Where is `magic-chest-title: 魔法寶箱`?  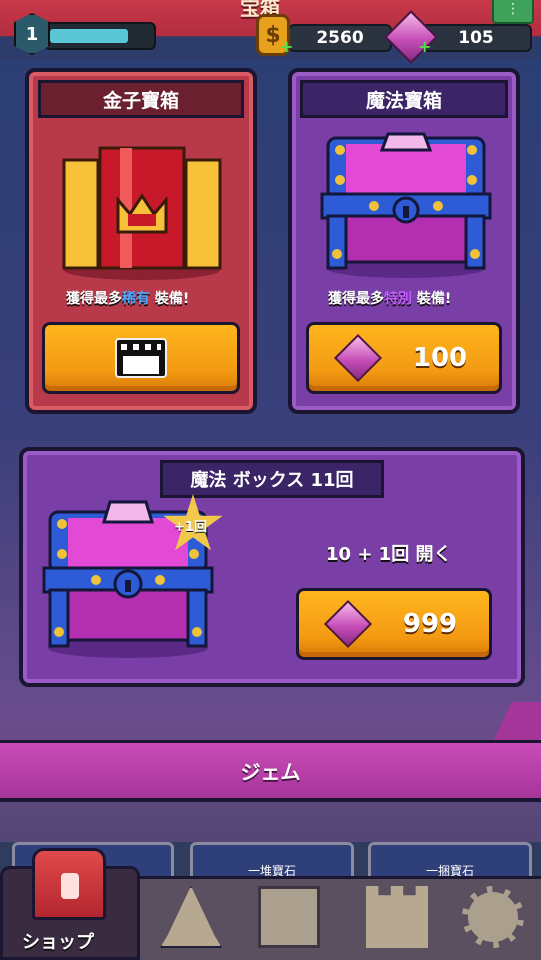
magic-chest-title: 魔法寶箱 is located at coordinates (404, 99).